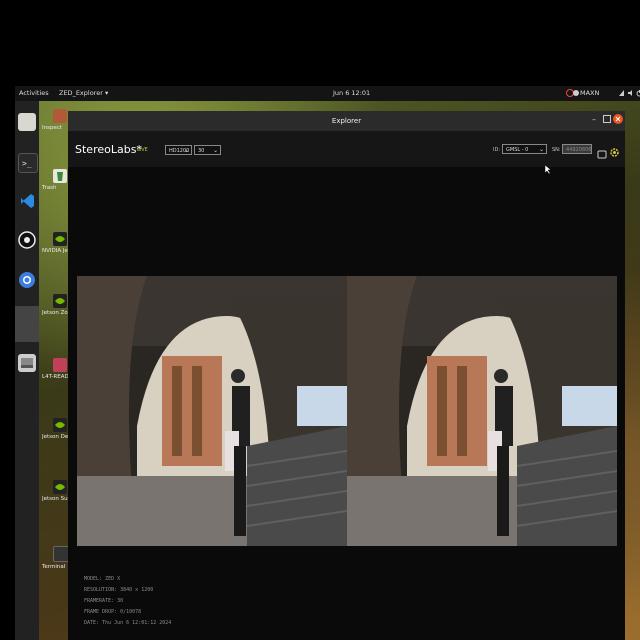 This screenshot has width=640, height=640. What do you see at coordinates (638, 94) in the screenshot?
I see `power-icon` at bounding box center [638, 94].